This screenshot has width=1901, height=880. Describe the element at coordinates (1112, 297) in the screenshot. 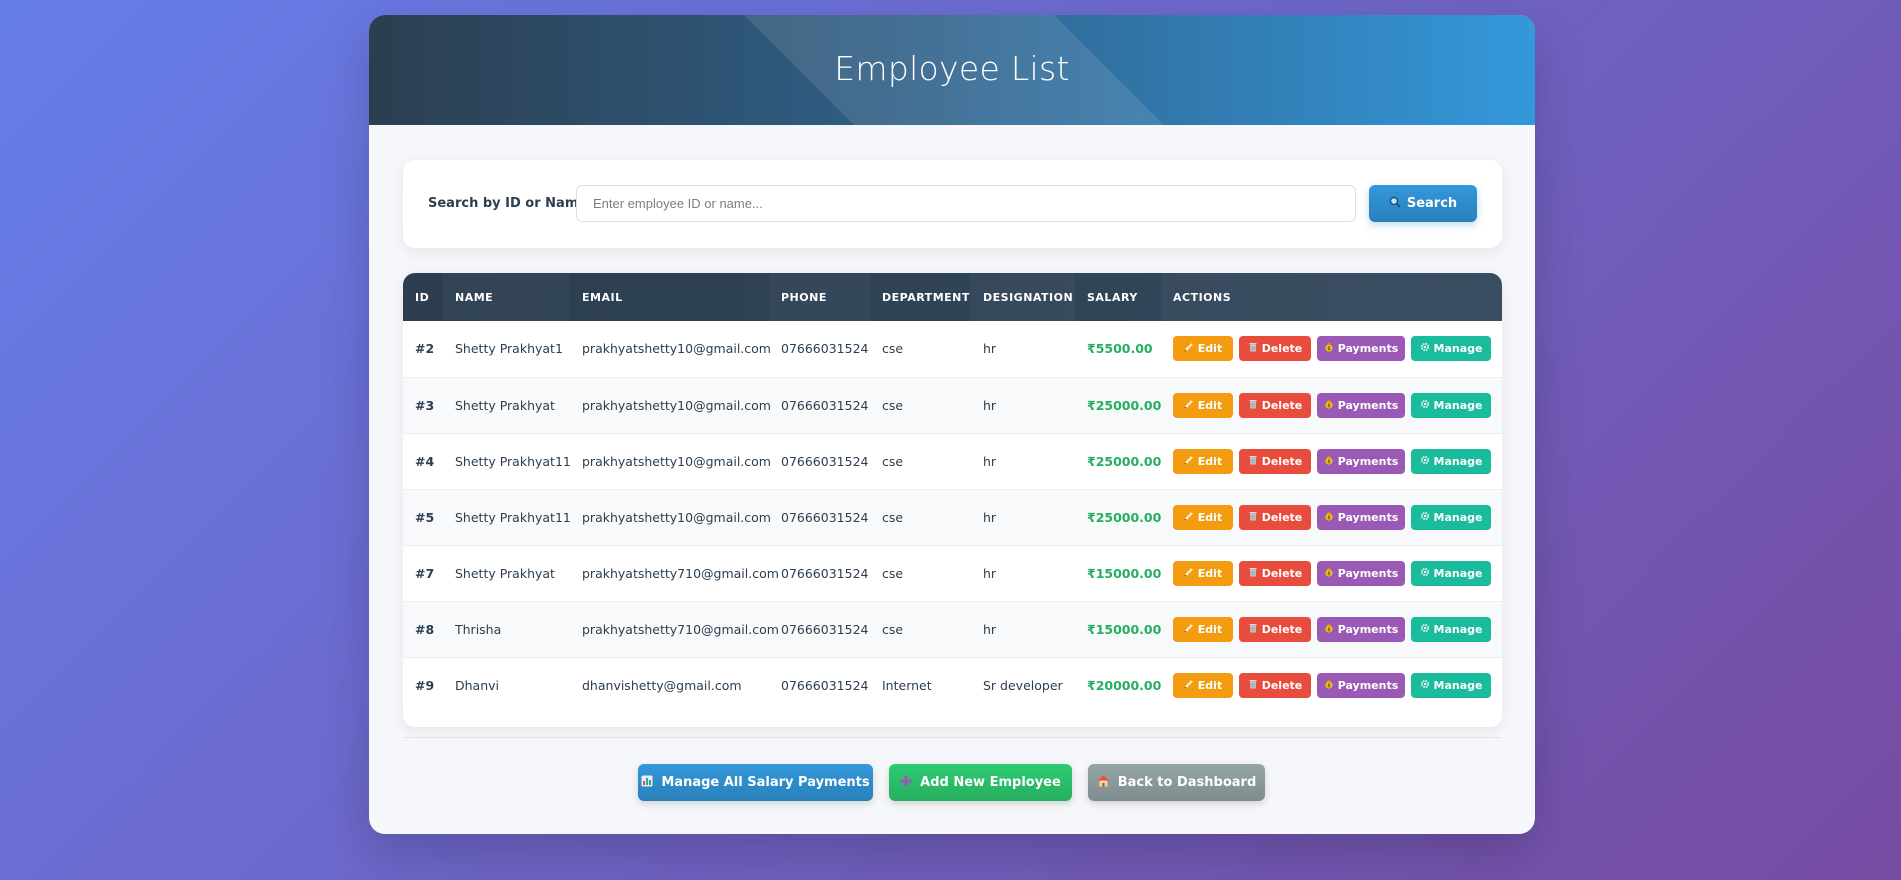

I see `column-header-salary: SALARY` at that location.